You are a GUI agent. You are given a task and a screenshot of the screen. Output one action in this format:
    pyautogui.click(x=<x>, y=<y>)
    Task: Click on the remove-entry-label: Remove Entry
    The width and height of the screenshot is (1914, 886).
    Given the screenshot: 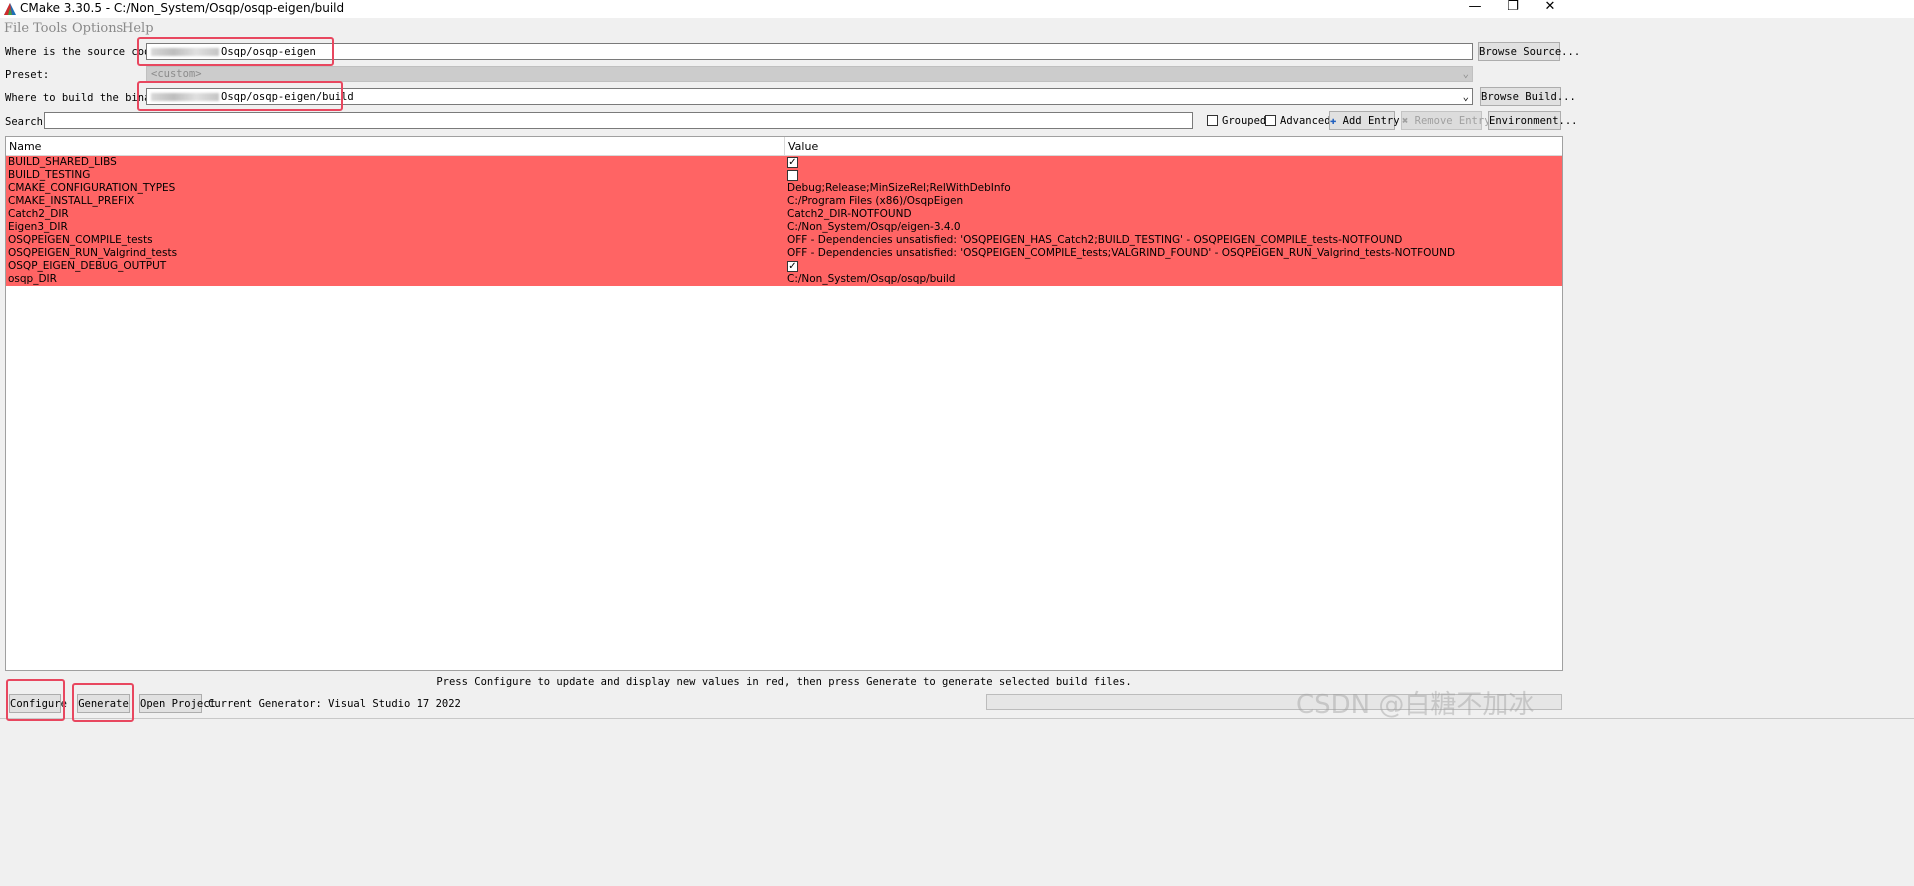 What is the action you would take?
    pyautogui.click(x=1452, y=121)
    